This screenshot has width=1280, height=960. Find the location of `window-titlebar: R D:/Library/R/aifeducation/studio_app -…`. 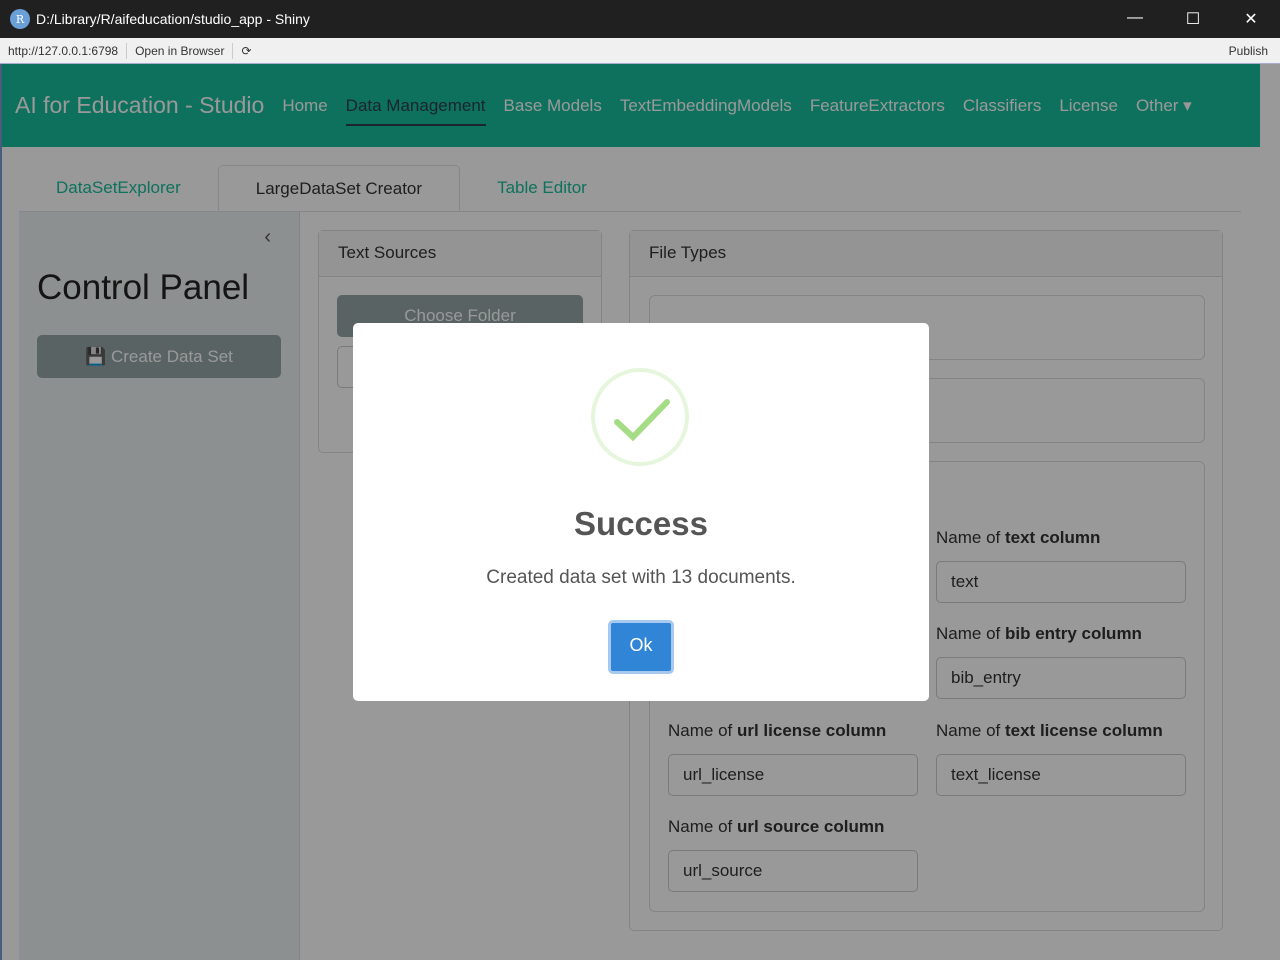

window-titlebar: R D:/Library/R/aifeducation/studio_app -… is located at coordinates (640, 19).